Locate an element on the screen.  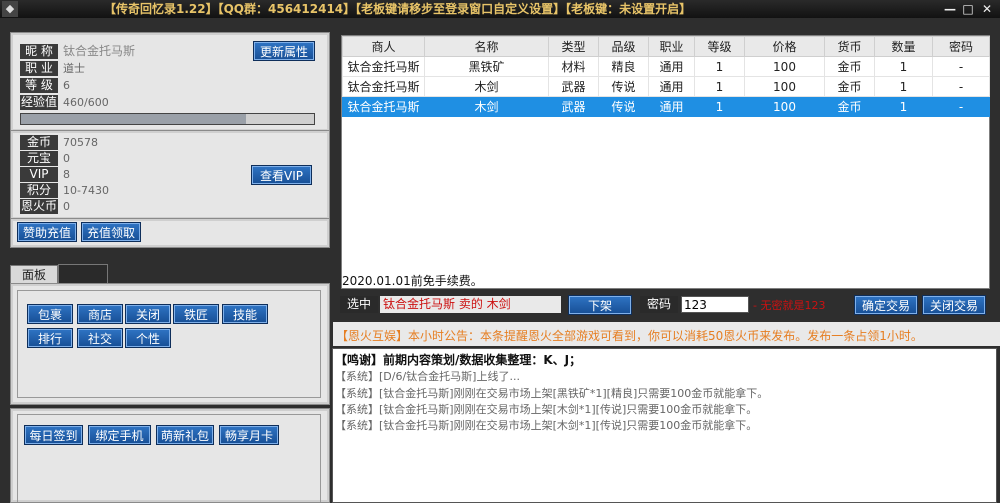
skills-button: 技能 is located at coordinates (245, 314).